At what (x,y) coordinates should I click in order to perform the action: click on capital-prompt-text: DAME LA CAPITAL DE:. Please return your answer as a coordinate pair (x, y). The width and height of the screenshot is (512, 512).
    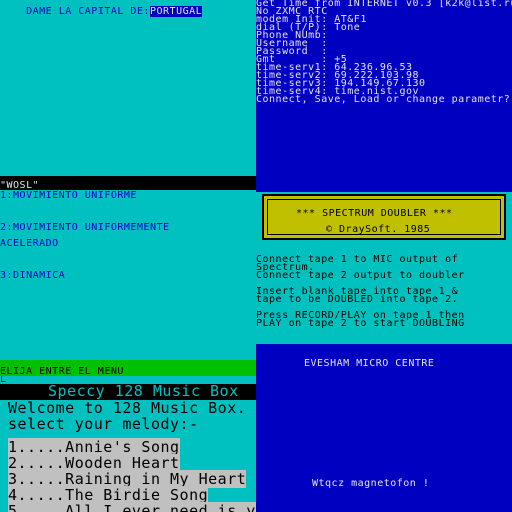
    Looking at the image, I should click on (88, 11).